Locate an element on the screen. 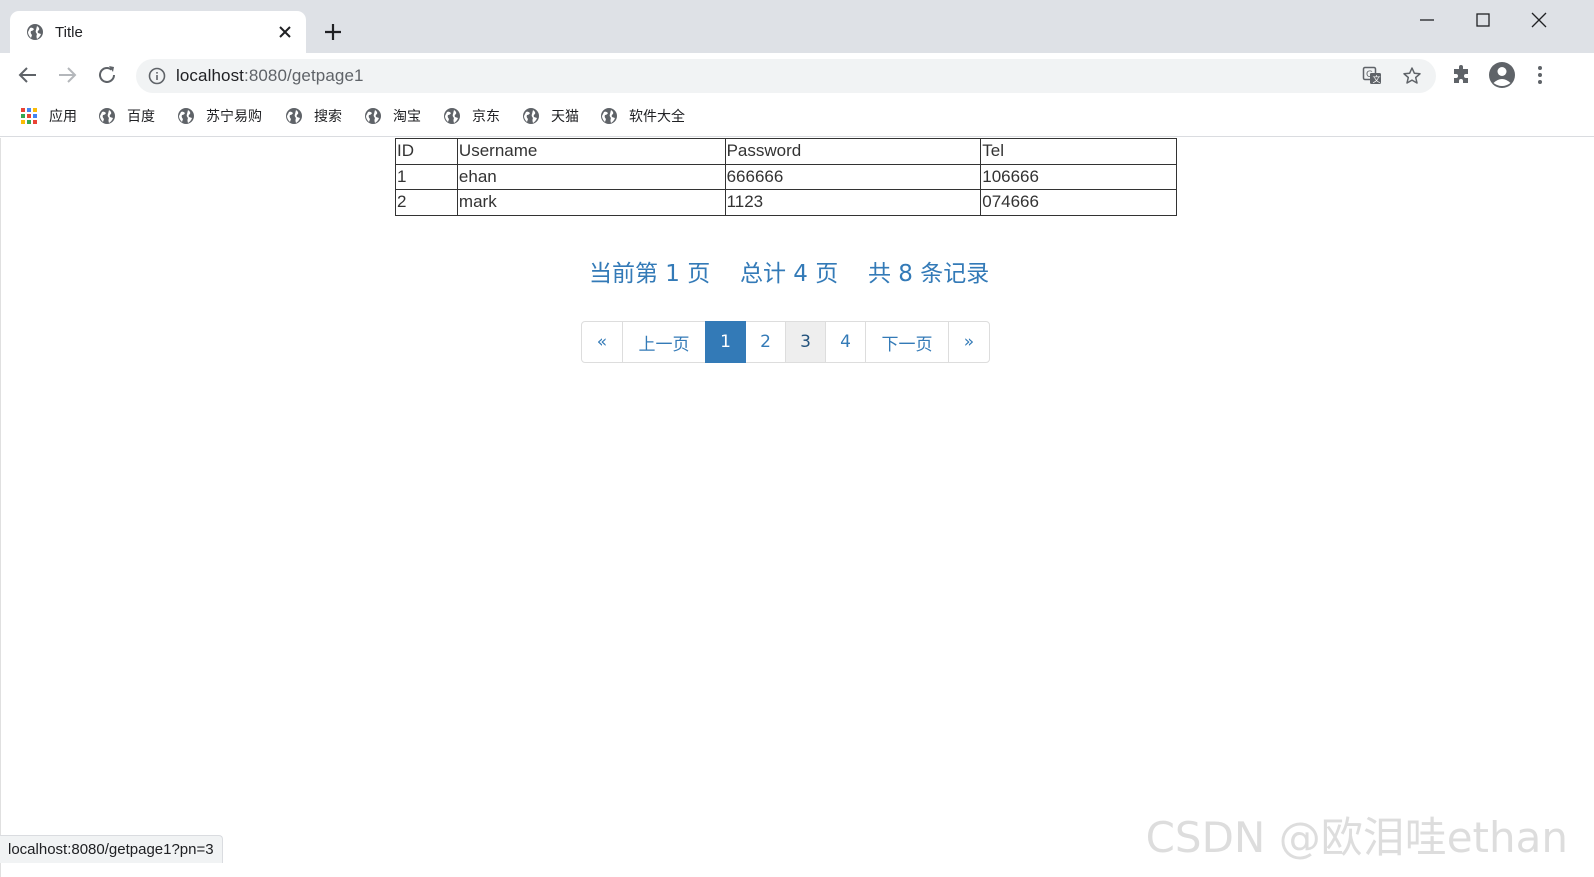 The width and height of the screenshot is (1594, 877). table-cell: 1 is located at coordinates (426, 176).